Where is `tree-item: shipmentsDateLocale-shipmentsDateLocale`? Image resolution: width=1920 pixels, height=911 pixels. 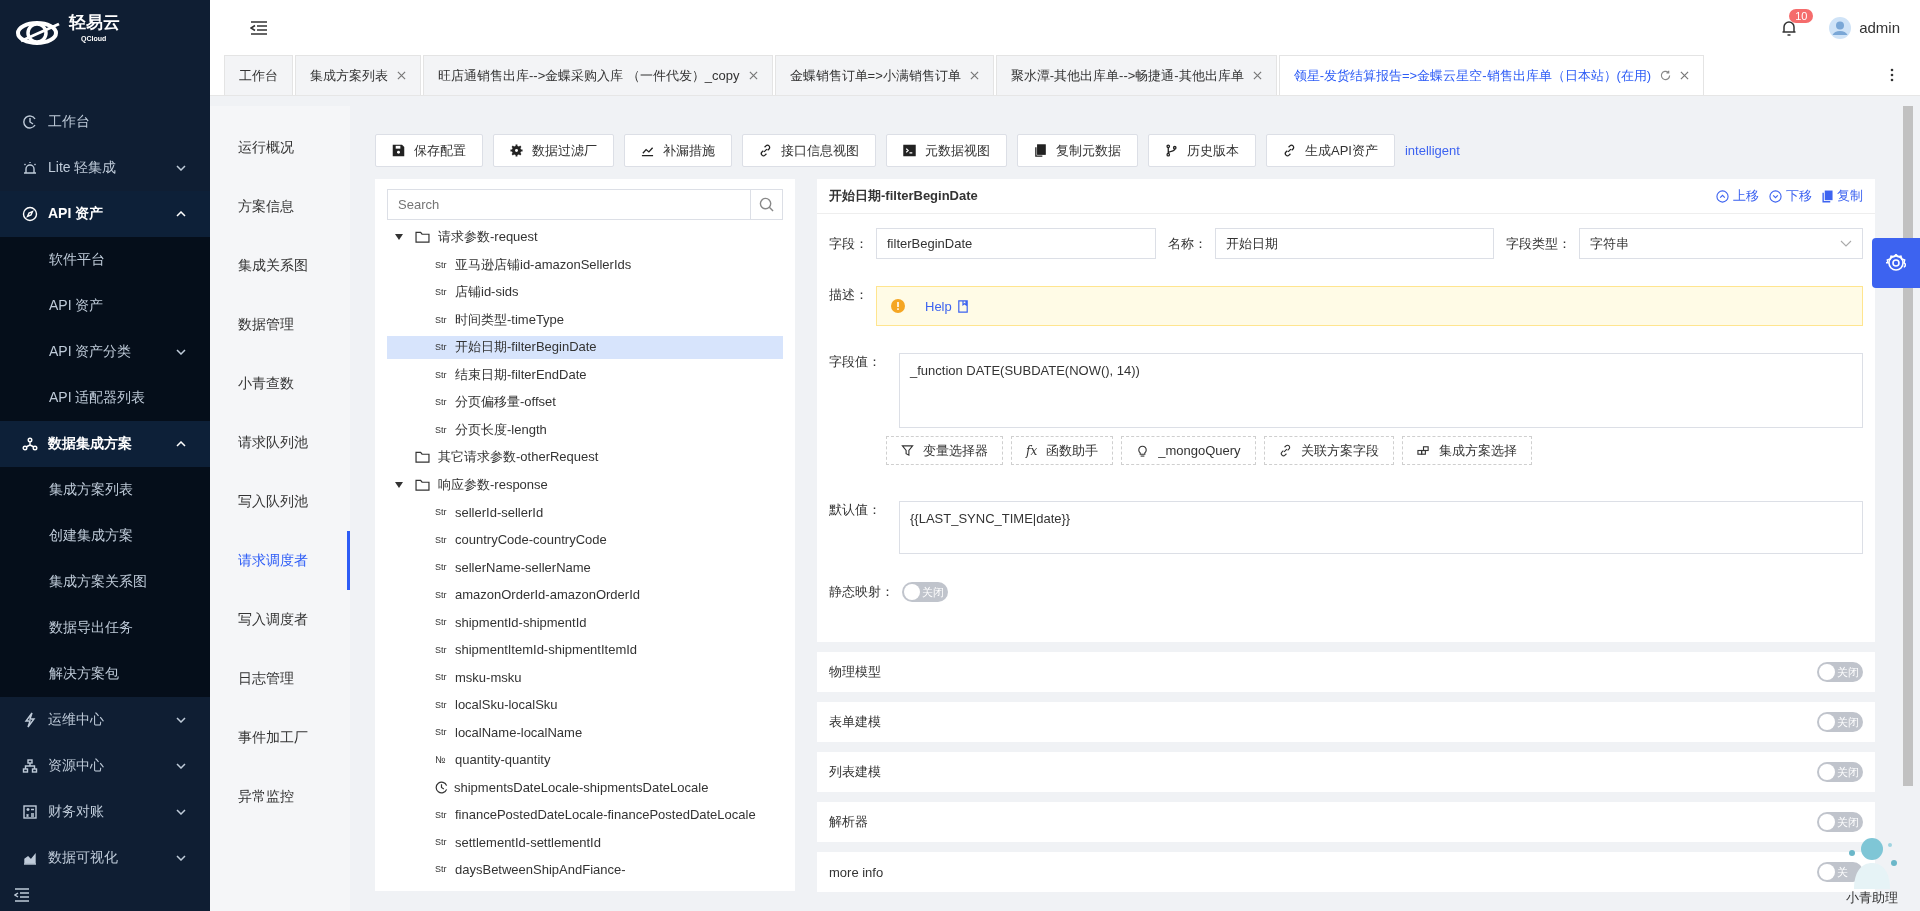 tree-item: shipmentsDateLocale-shipmentsDateLocale is located at coordinates (585, 787).